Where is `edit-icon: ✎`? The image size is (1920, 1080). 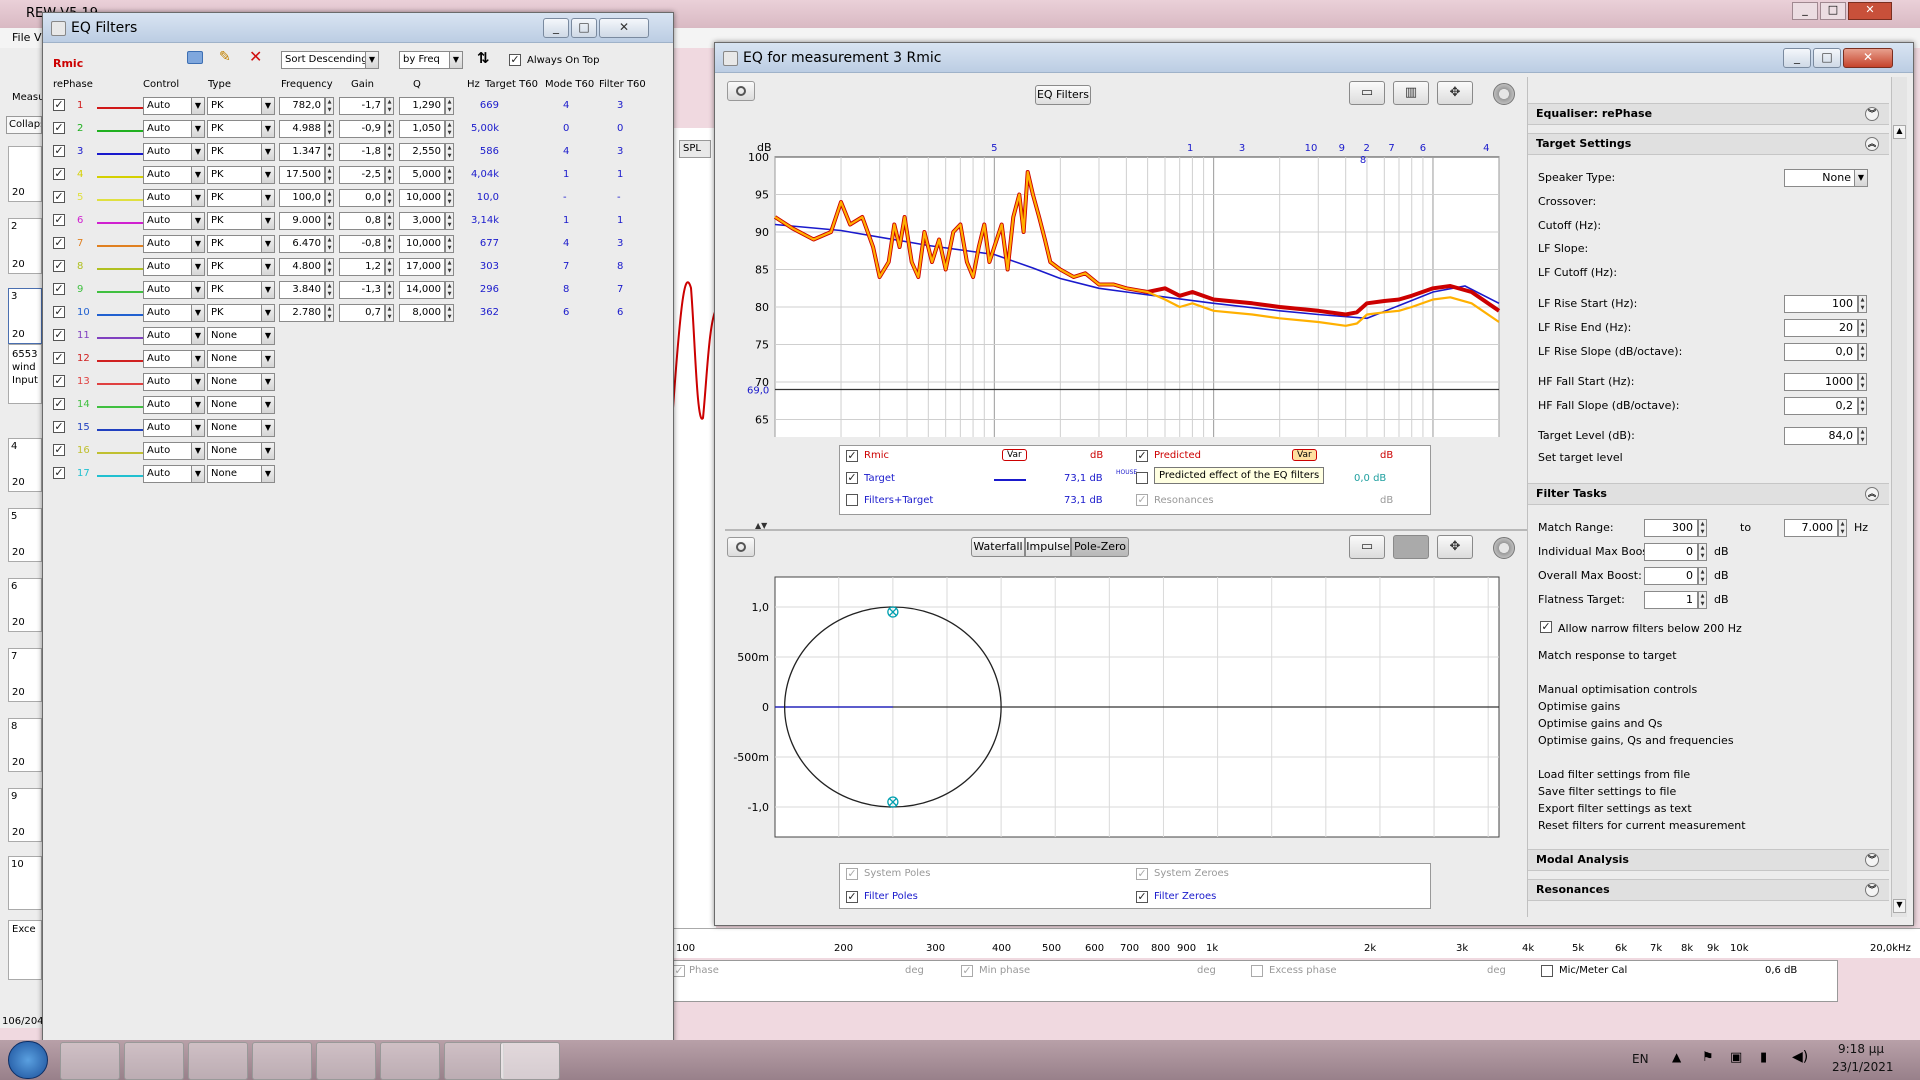
edit-icon: ✎ is located at coordinates (225, 57).